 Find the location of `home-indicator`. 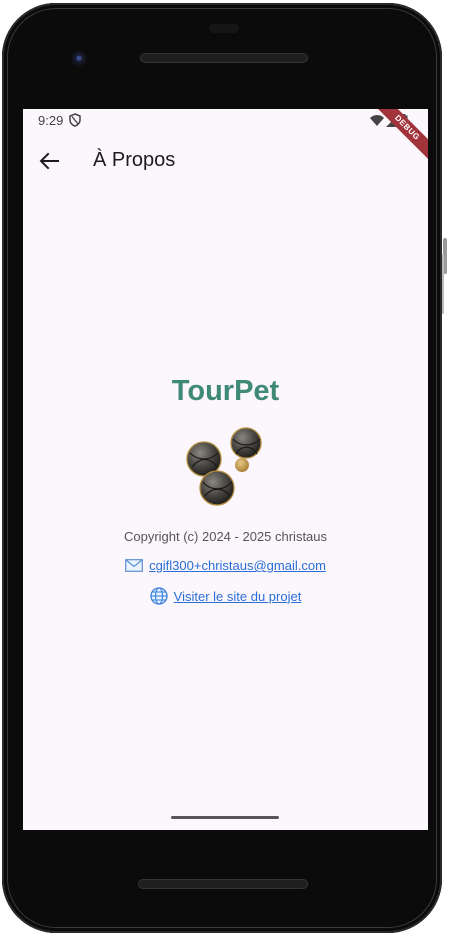

home-indicator is located at coordinates (225, 817).